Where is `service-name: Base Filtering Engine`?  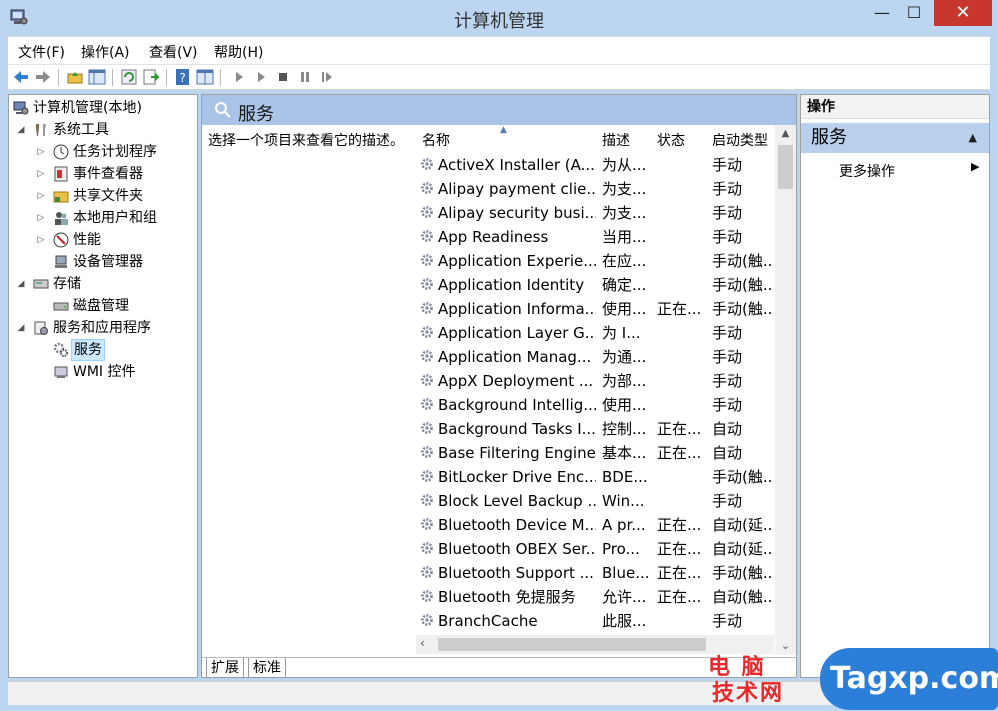
service-name: Base Filtering Engine is located at coordinates (517, 453).